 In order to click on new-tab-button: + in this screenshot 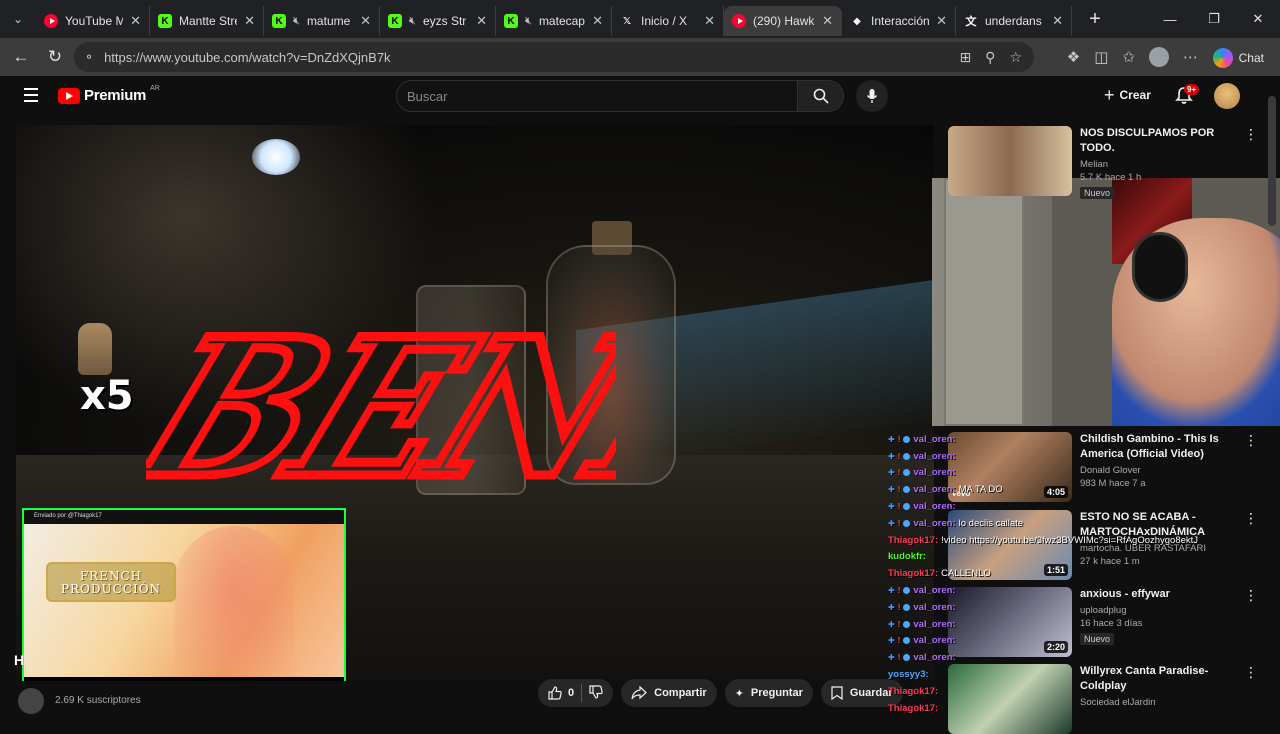, I will do `click(1095, 19)`.